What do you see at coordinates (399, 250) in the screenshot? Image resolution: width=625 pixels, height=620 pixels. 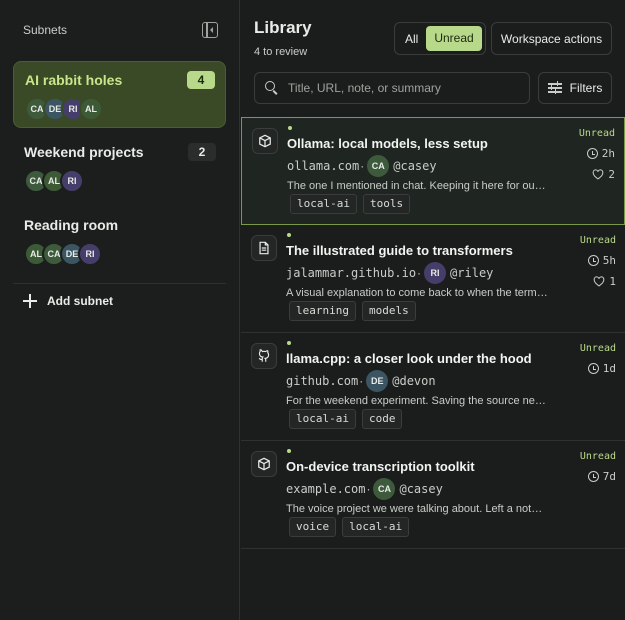 I see `item-title: The illustrated guide to transformers` at bounding box center [399, 250].